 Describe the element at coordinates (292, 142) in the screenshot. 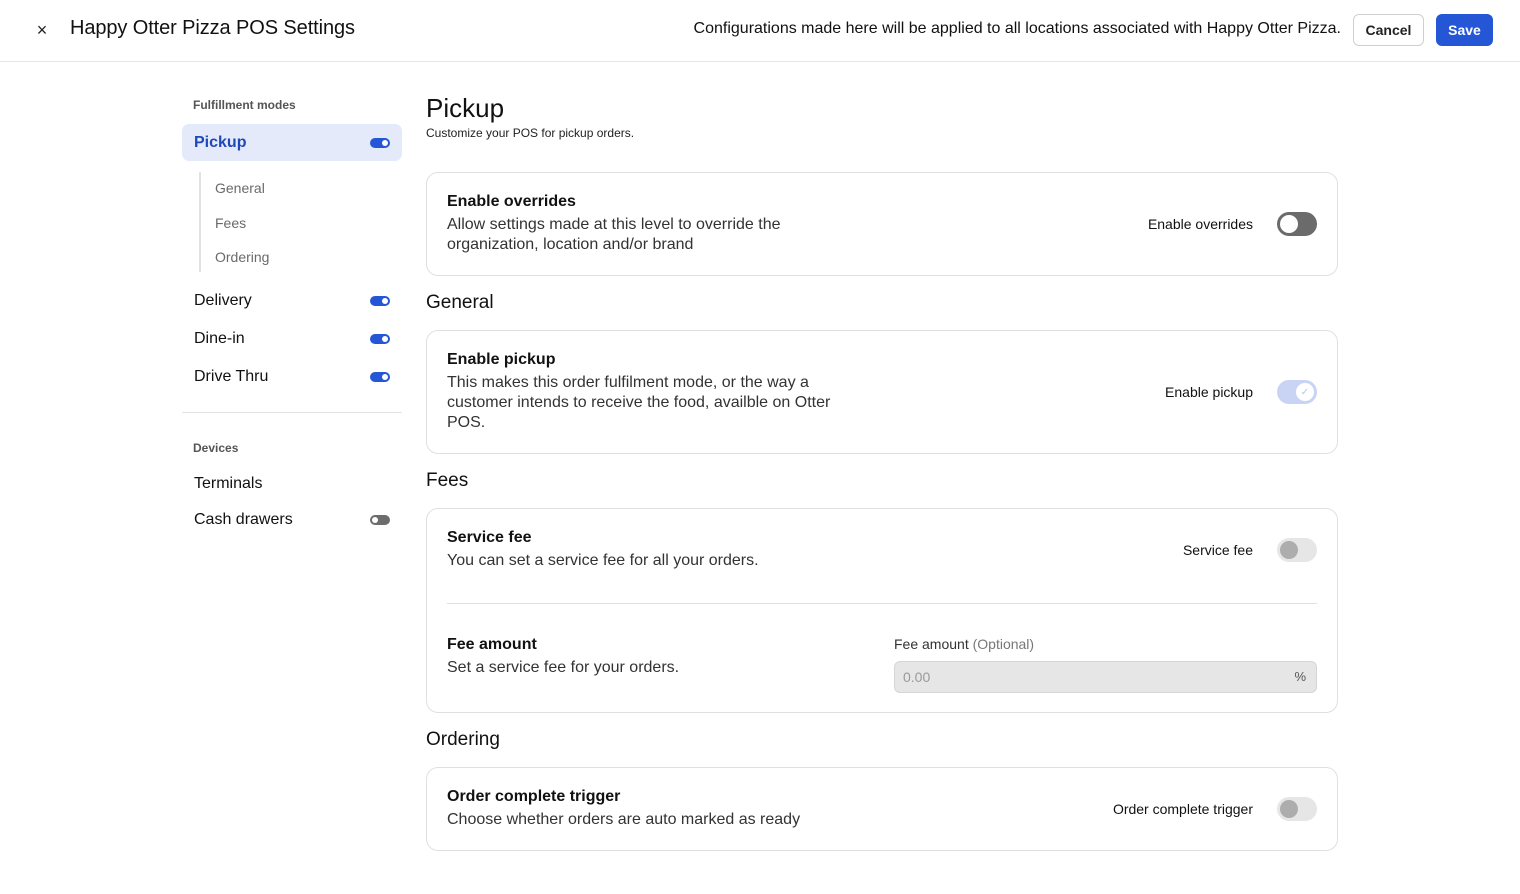

I see `sidebar-item-pickup: Pickup` at that location.